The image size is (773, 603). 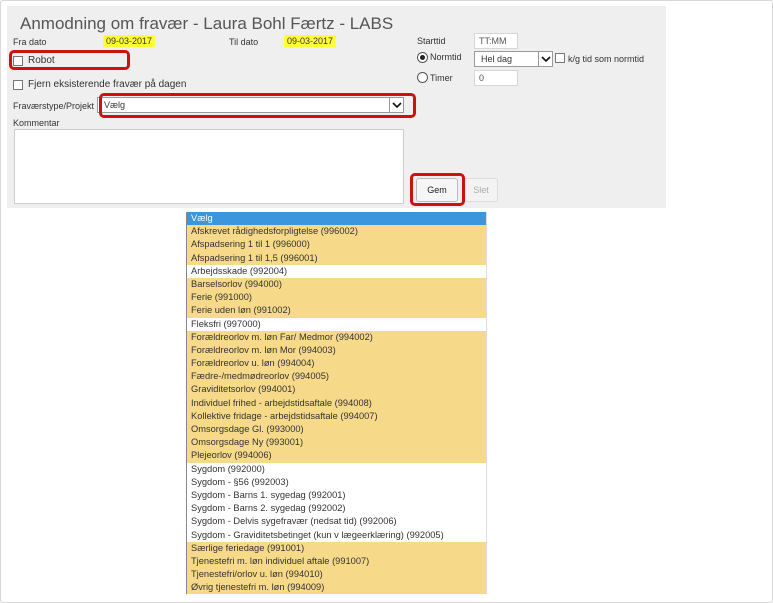 What do you see at coordinates (513, 59) in the screenshot?
I see `normtid-select: Hel dag` at bounding box center [513, 59].